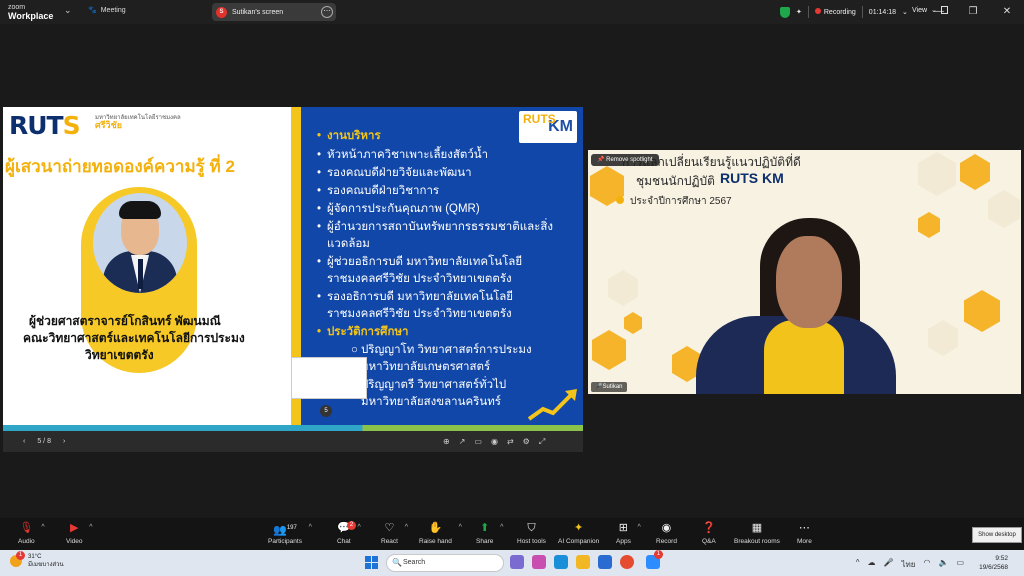  I want to click on video-off-icon: ▶, so click(74, 528).